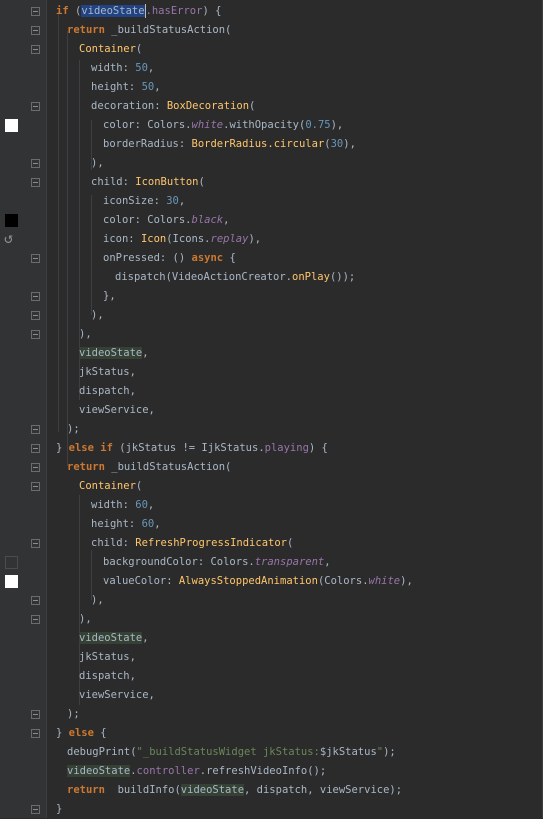 This screenshot has height=819, width=543. Describe the element at coordinates (62, 11) in the screenshot. I see `code-token: if` at that location.